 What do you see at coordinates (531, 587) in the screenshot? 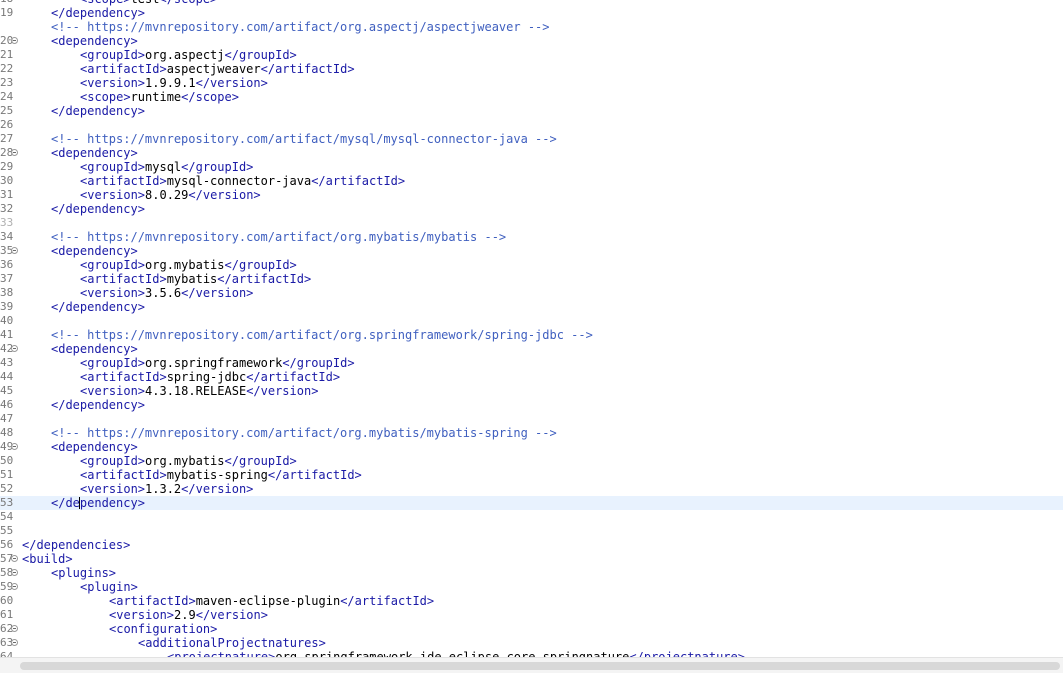
I see `code-line: 59 <plugin>` at bounding box center [531, 587].